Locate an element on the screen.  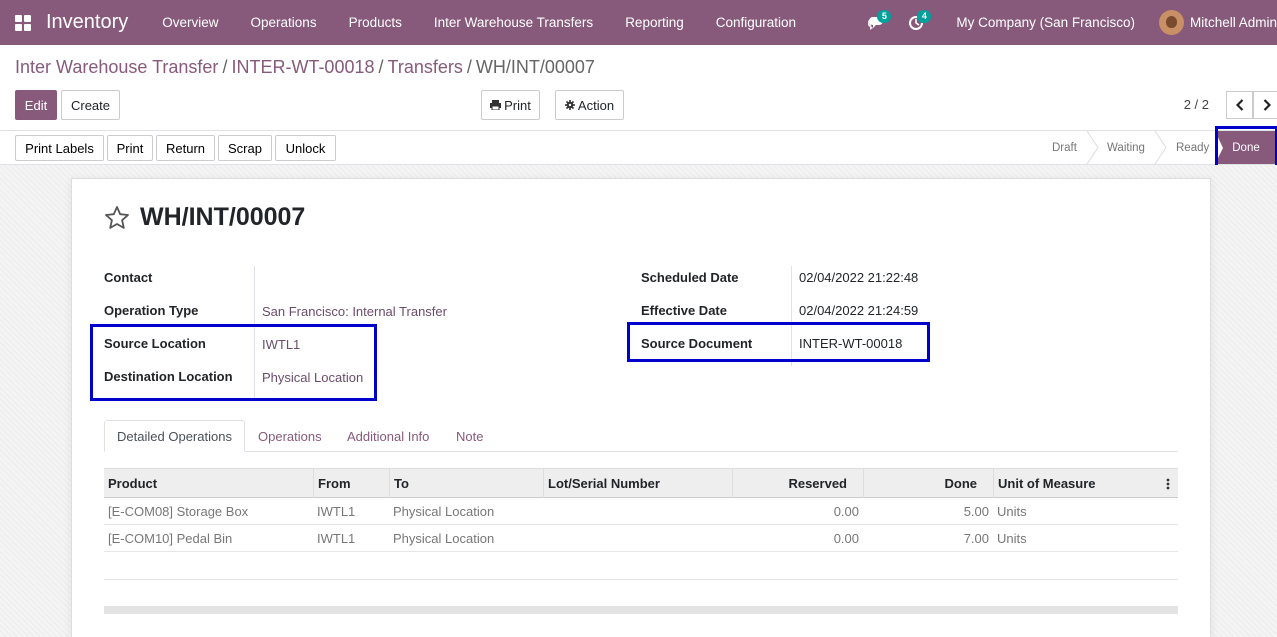
column-from: From is located at coordinates (351, 483).